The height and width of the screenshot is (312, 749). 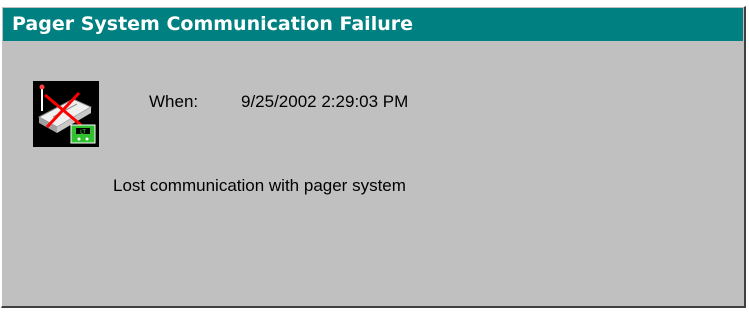 What do you see at coordinates (66, 114) in the screenshot?
I see `pager-failure-icon: LT` at bounding box center [66, 114].